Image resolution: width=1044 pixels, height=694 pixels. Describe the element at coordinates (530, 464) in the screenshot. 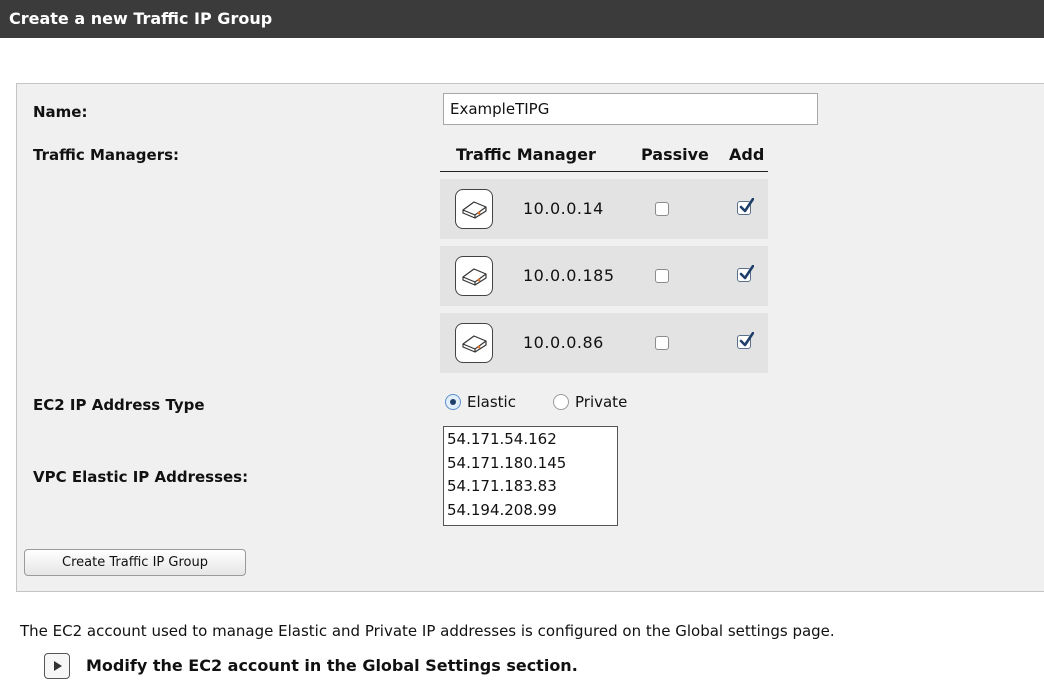

I see `list-item: 54.171.180.145` at that location.